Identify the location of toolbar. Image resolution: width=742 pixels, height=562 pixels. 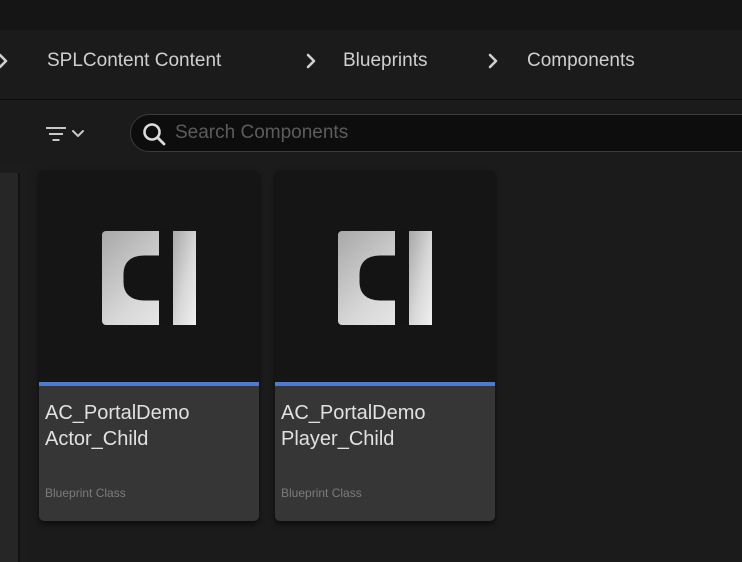
(371, 132).